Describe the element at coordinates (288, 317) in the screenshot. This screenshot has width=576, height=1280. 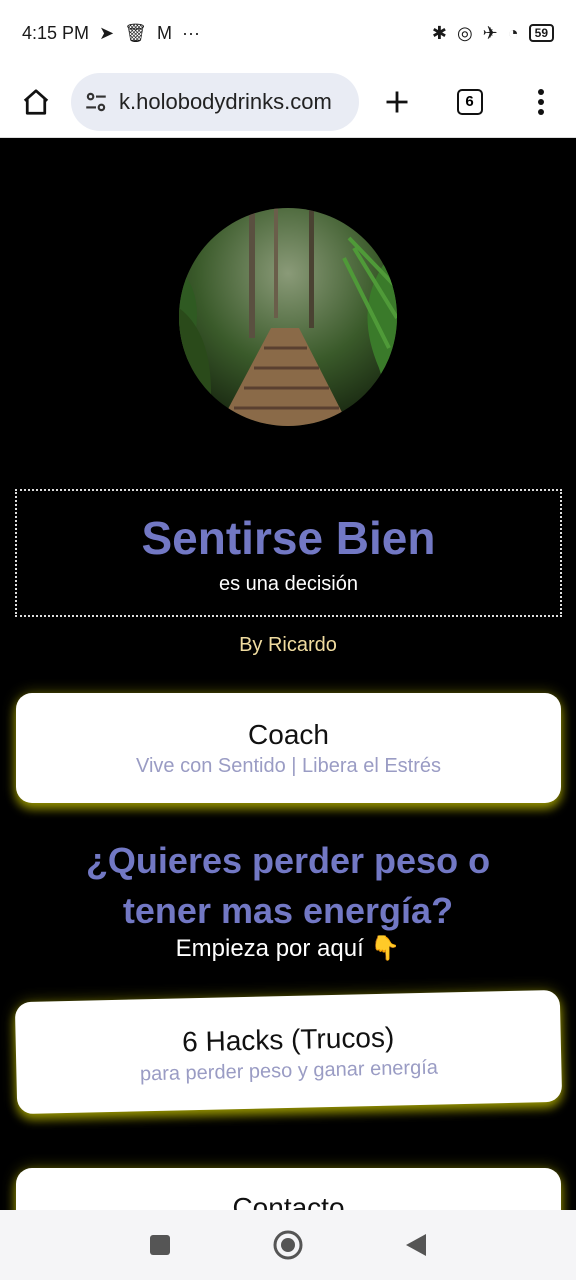
I see `profile-image` at that location.